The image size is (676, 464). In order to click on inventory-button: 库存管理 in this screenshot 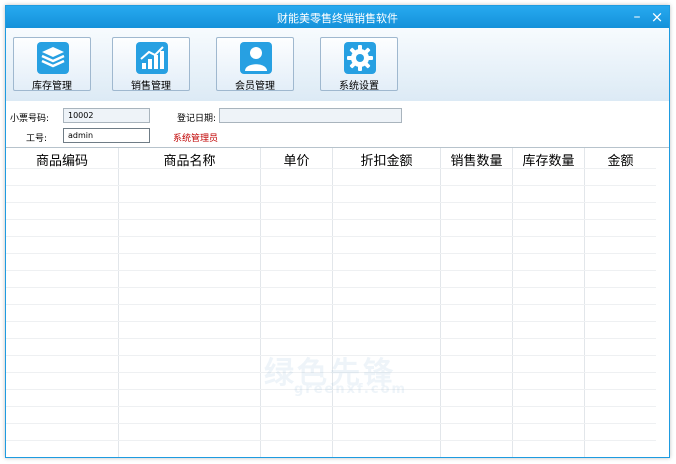, I will do `click(52, 64)`.